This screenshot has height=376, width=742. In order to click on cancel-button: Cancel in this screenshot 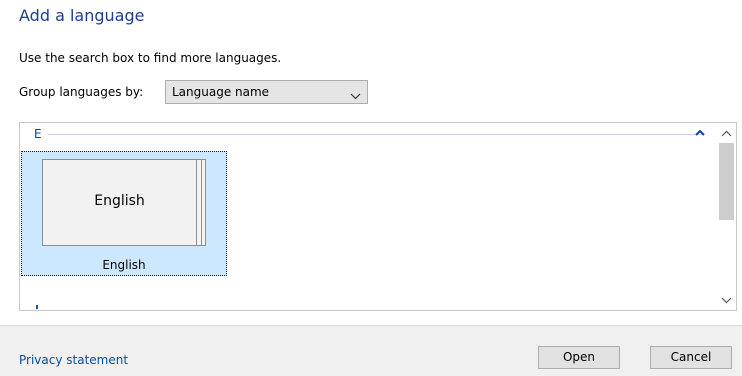, I will do `click(691, 357)`.